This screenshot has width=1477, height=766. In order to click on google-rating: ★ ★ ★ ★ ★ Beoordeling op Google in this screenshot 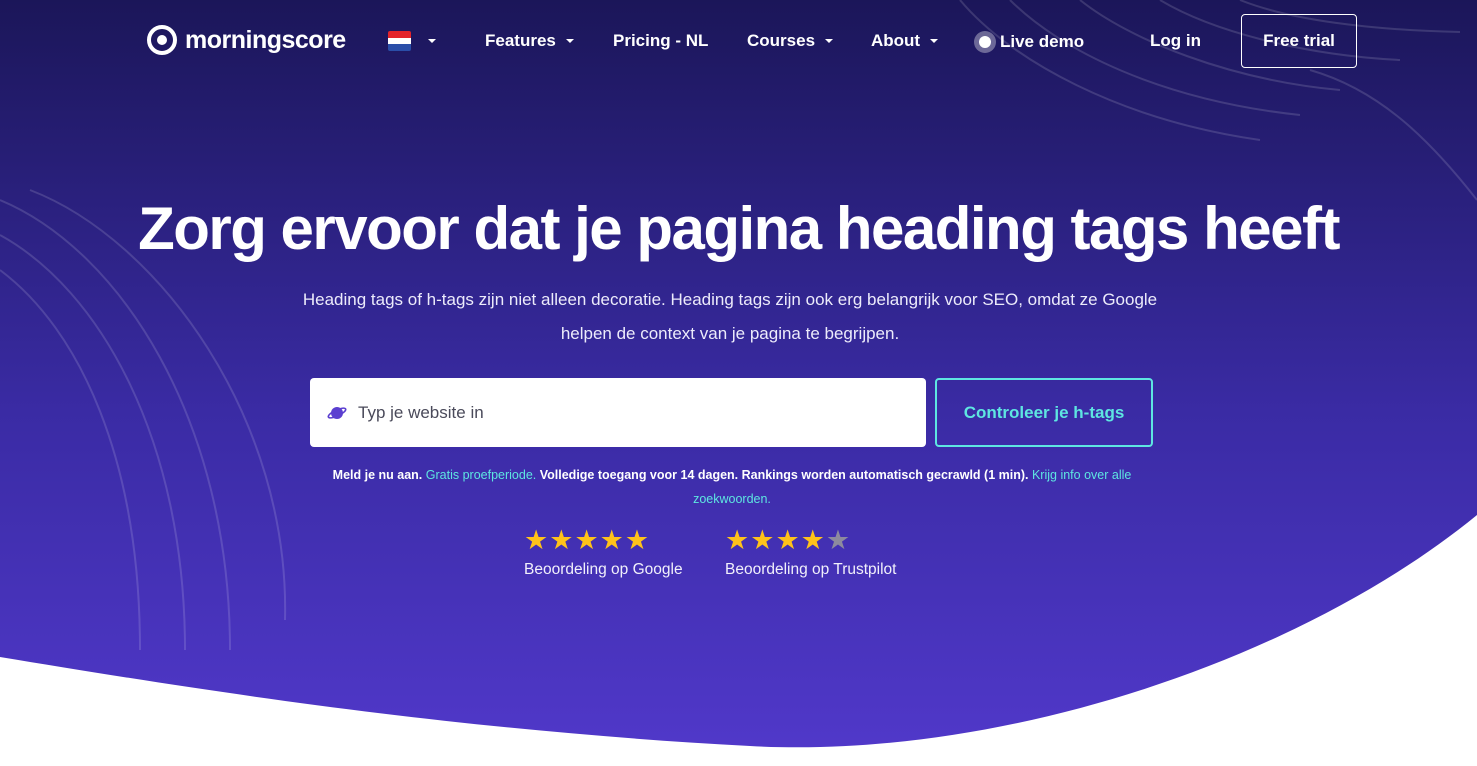, I will do `click(603, 553)`.